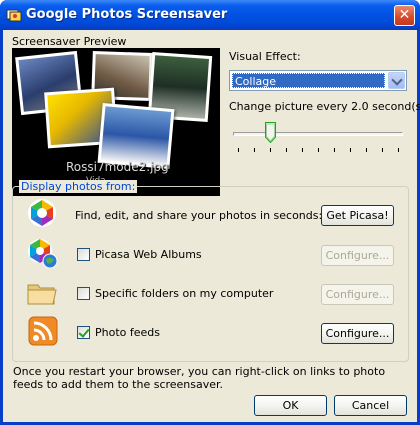 The width and height of the screenshot is (420, 425). Describe the element at coordinates (42, 294) in the screenshot. I see `folder-icon` at that location.